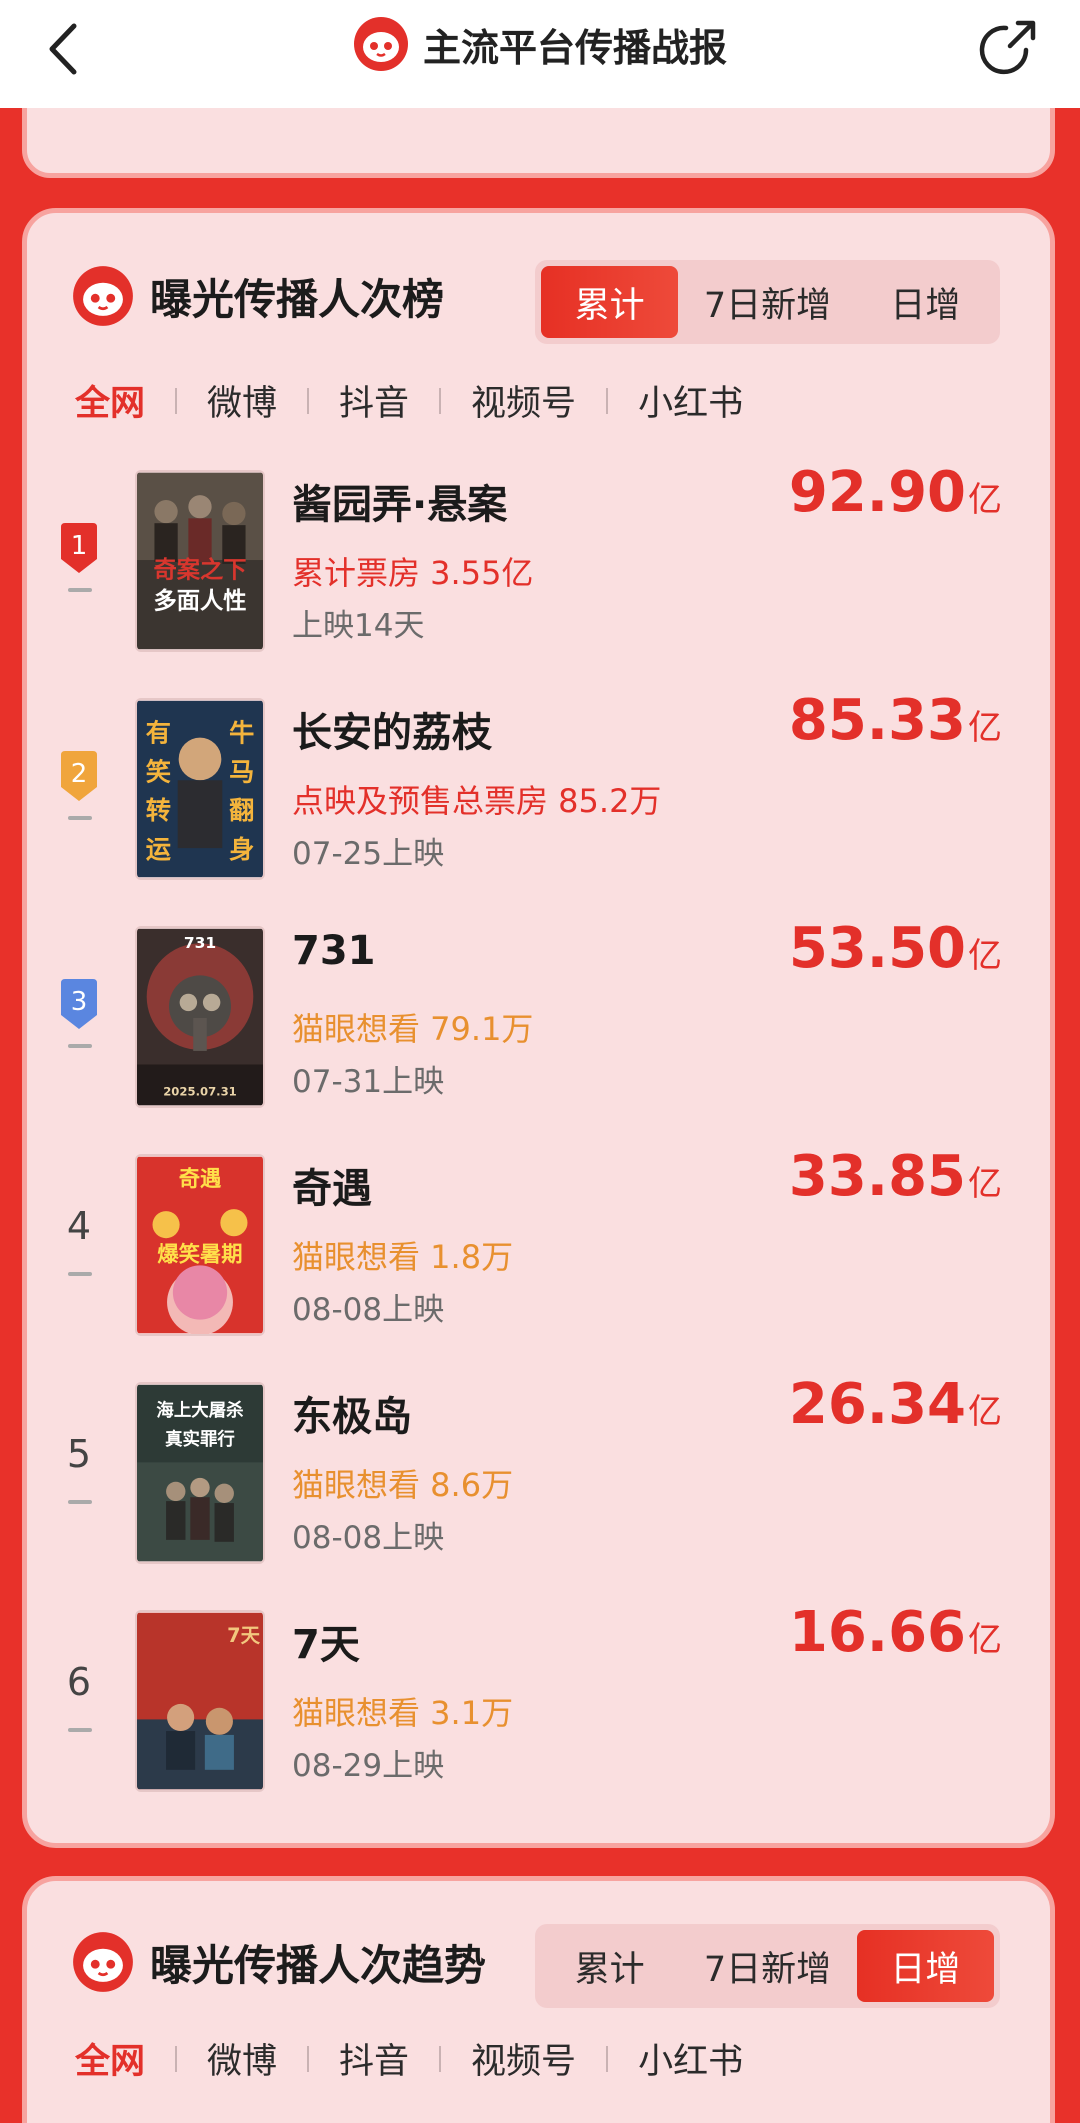  Describe the element at coordinates (368, 1766) in the screenshot. I see `movie-release: 08-29上映` at that location.